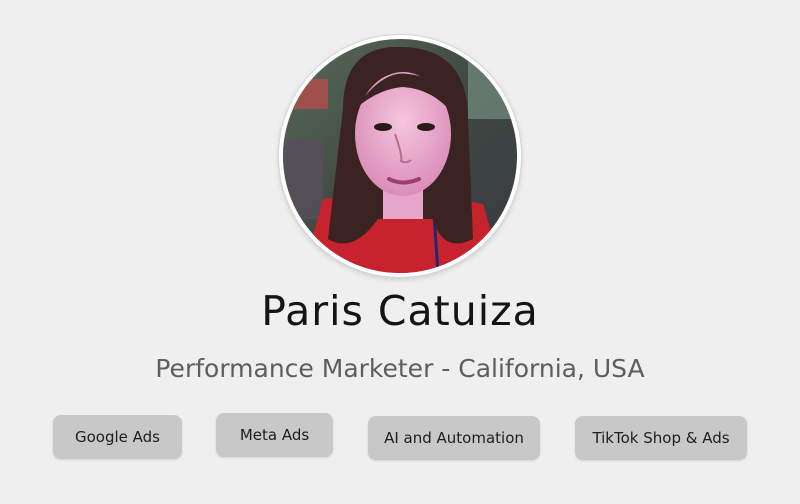 The height and width of the screenshot is (504, 800). I want to click on tag-label: Google Ads, so click(117, 437).